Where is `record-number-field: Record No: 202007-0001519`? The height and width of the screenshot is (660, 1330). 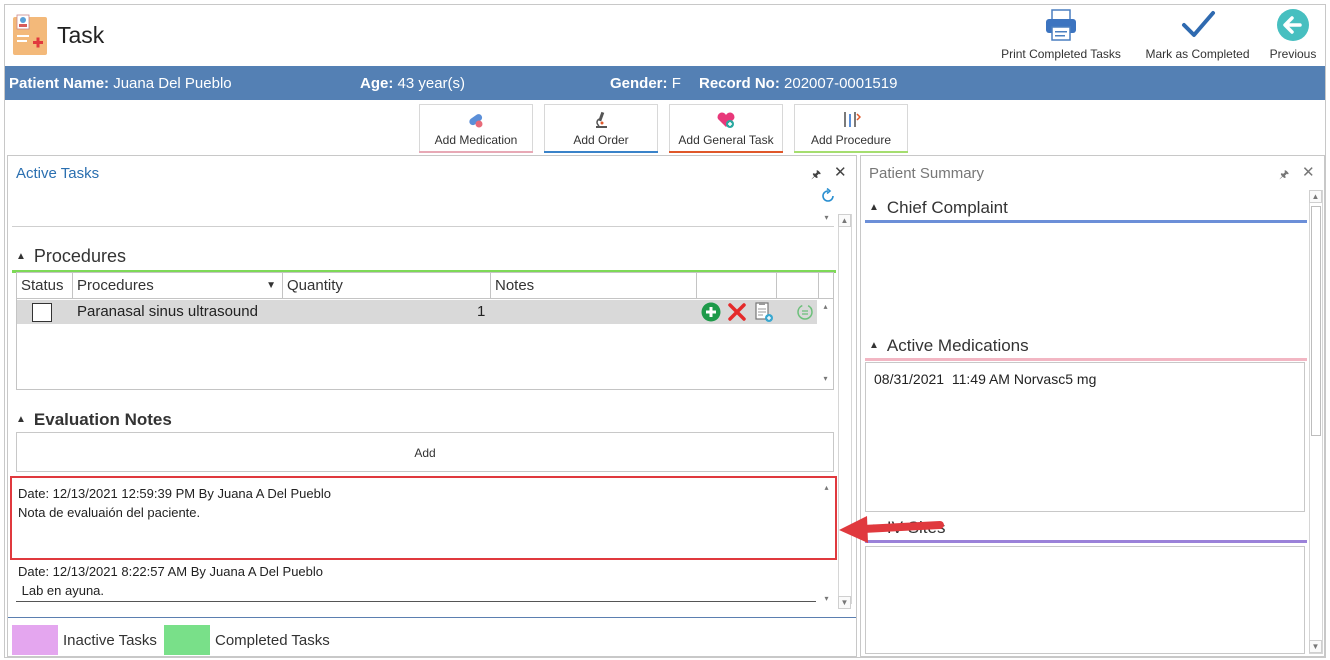
record-number-field: Record No: 202007-0001519 is located at coordinates (798, 83).